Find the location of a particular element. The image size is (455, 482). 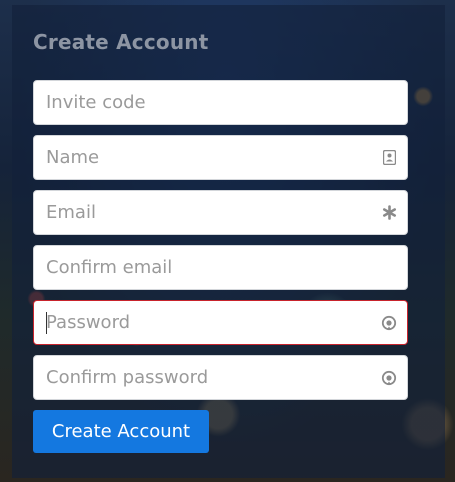

name-input is located at coordinates (220, 157).